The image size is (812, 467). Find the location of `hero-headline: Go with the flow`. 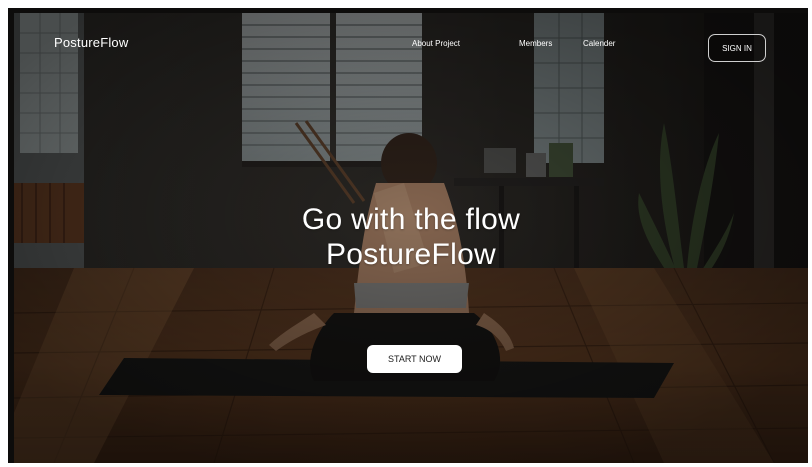

hero-headline: Go with the flow is located at coordinates (411, 219).